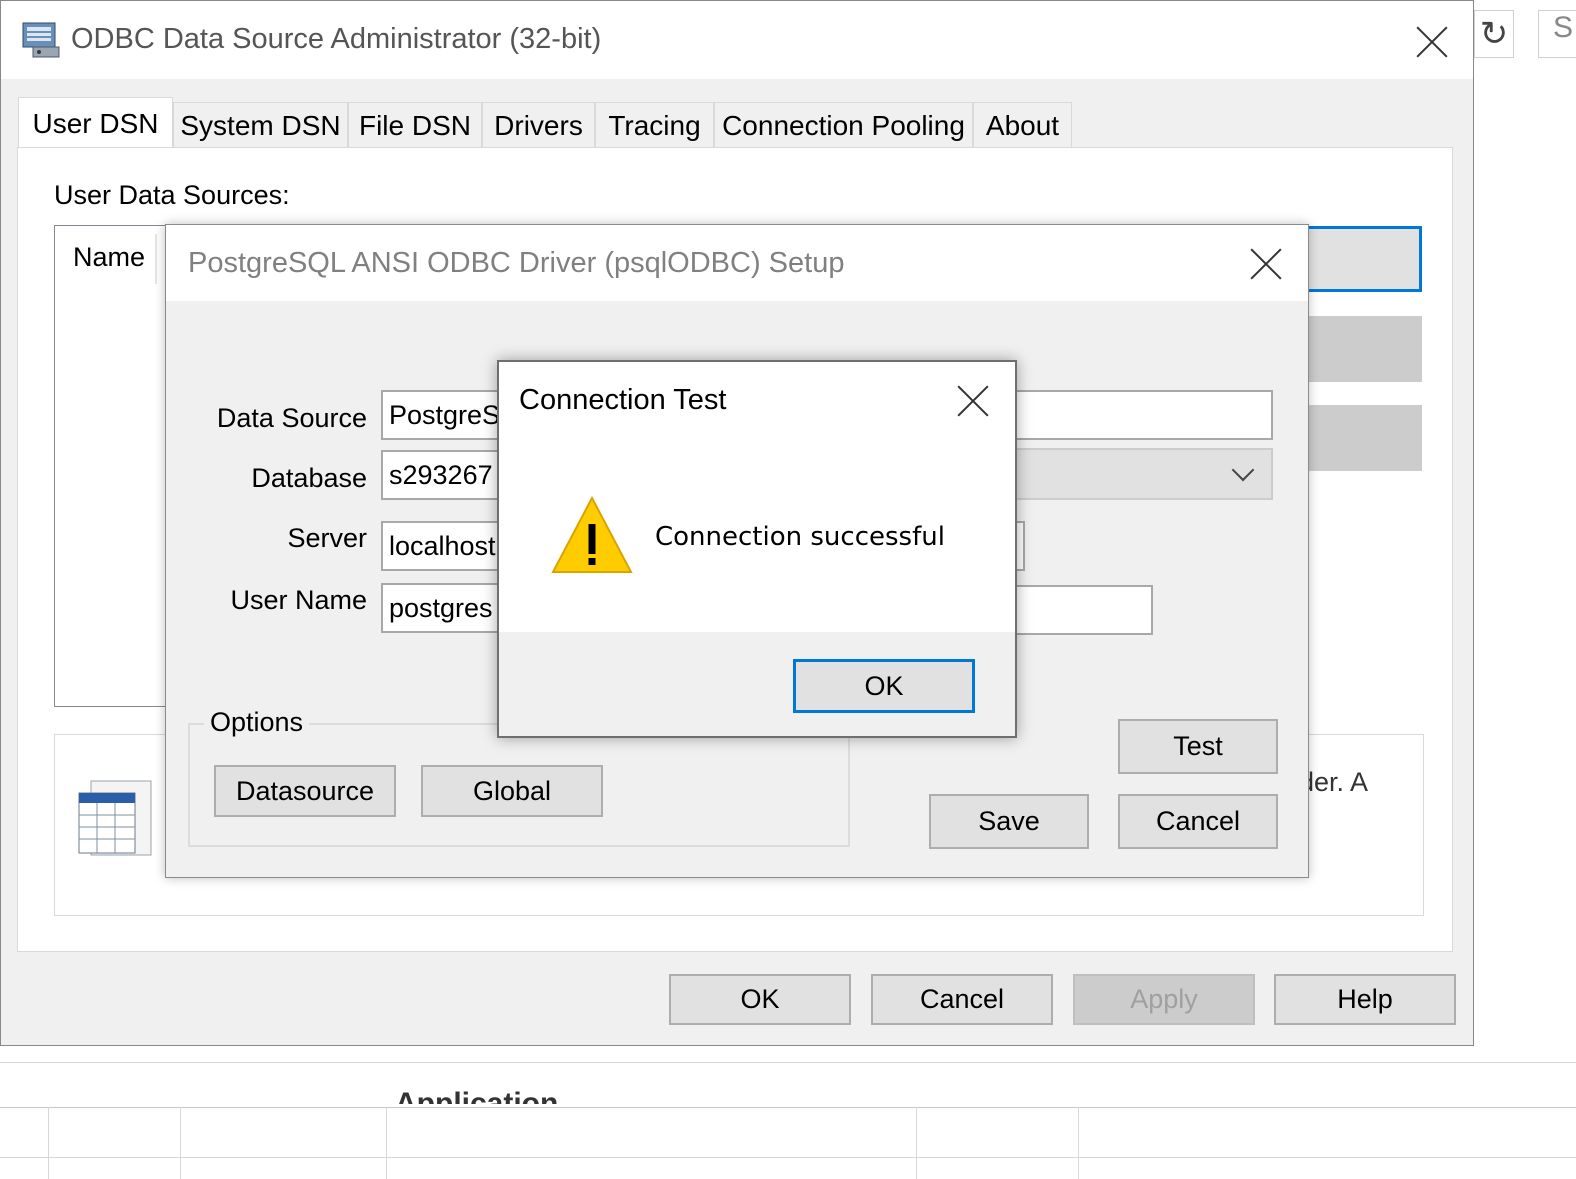 Image resolution: width=1576 pixels, height=1179 pixels. What do you see at coordinates (800, 537) in the screenshot?
I see `message-text: Connection successful` at bounding box center [800, 537].